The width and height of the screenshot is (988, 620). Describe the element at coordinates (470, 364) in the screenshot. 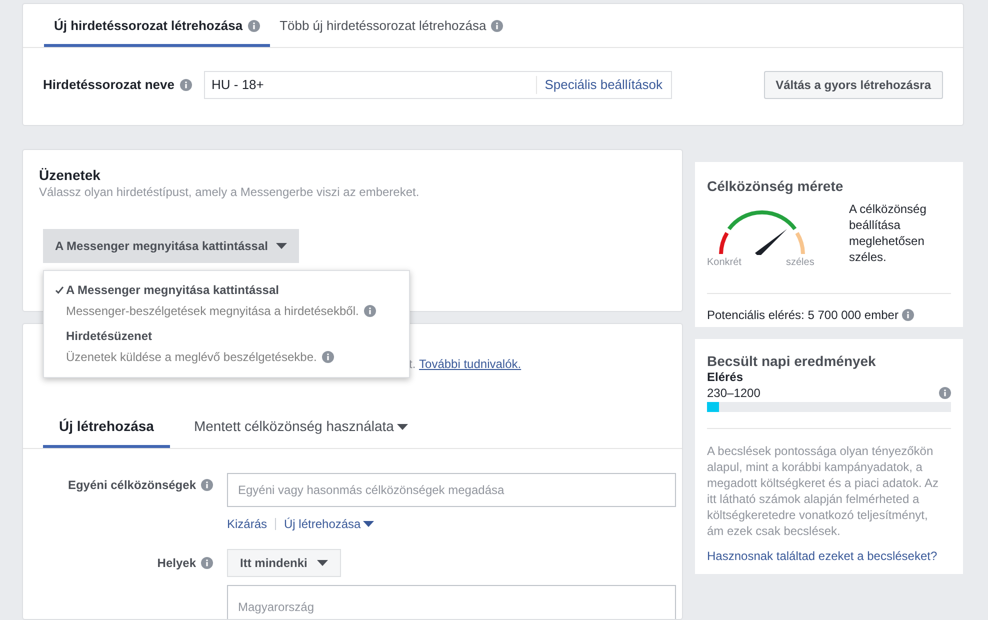

I see `learn-more-link: További tudnivalók.` at that location.